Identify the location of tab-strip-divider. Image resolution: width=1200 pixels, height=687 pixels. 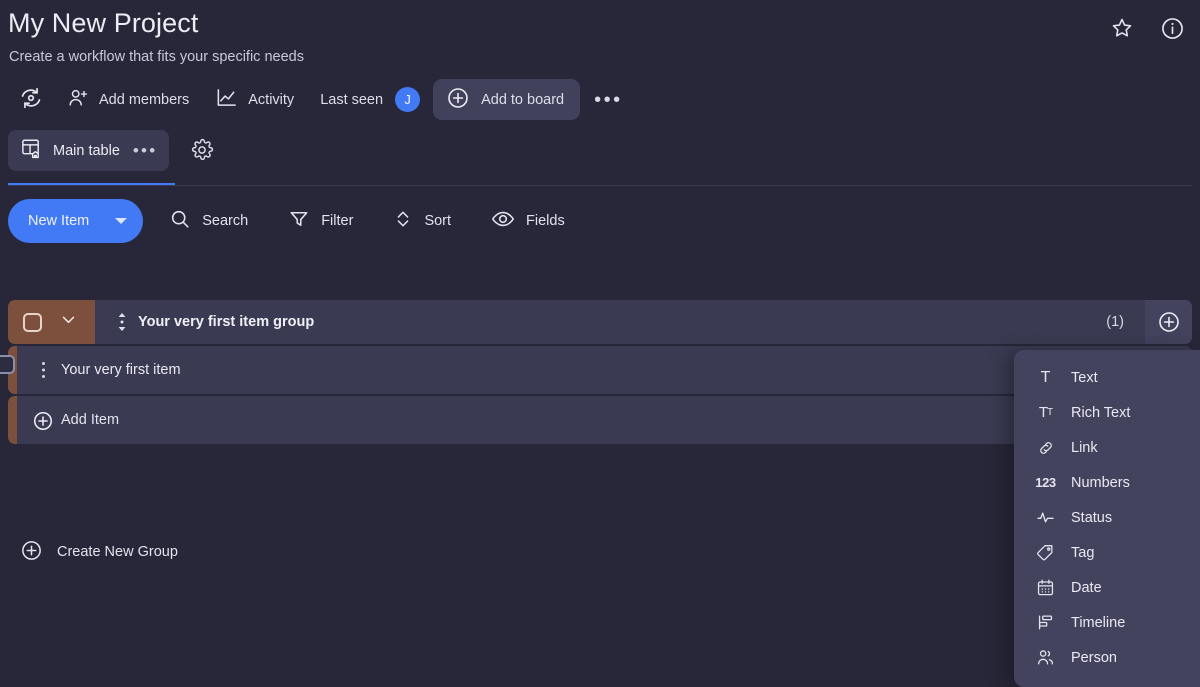
(600, 185).